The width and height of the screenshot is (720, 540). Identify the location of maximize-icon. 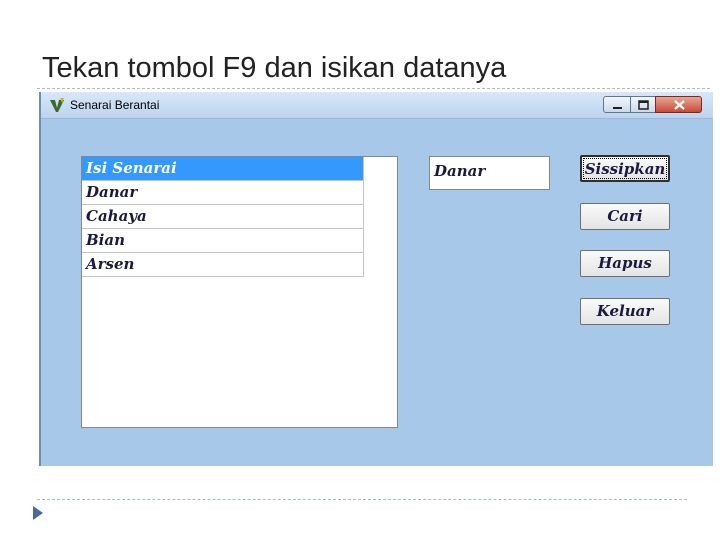
(643, 105).